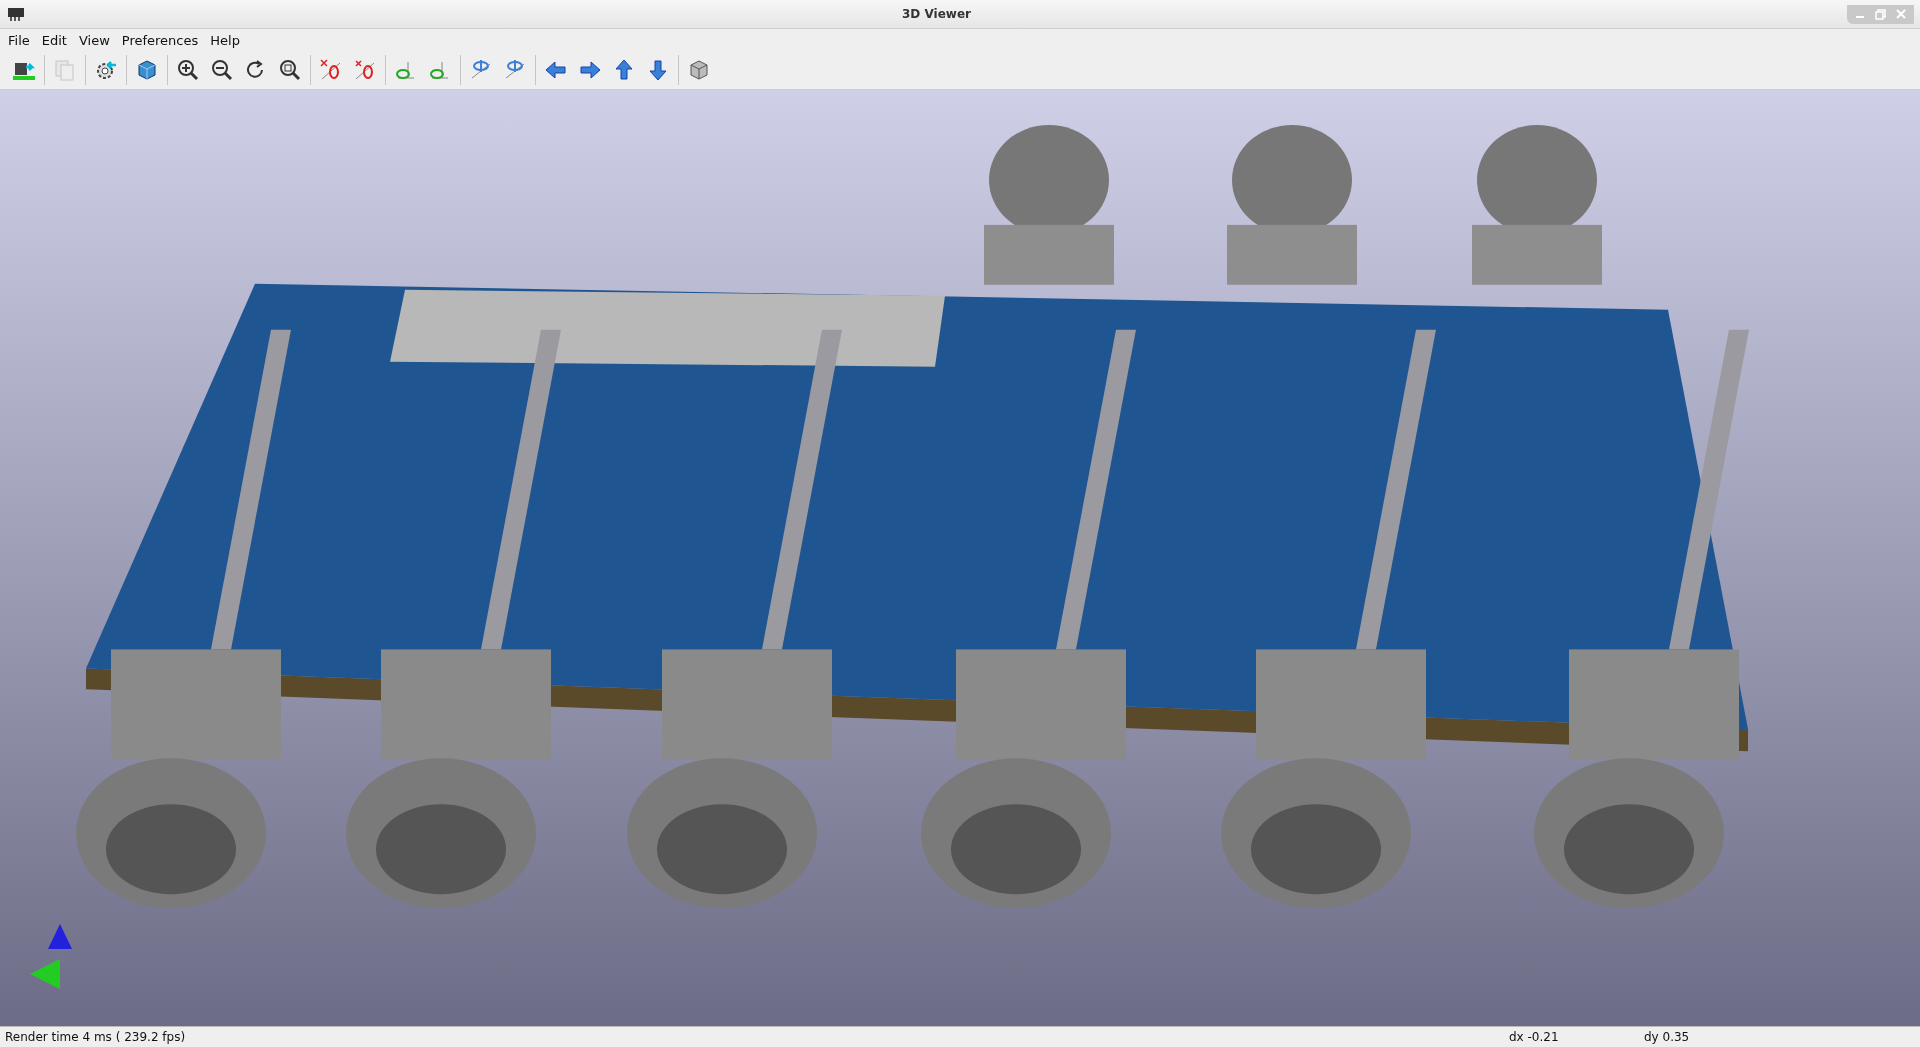  I want to click on dx-reading: dx -0.21, so click(1534, 1037).